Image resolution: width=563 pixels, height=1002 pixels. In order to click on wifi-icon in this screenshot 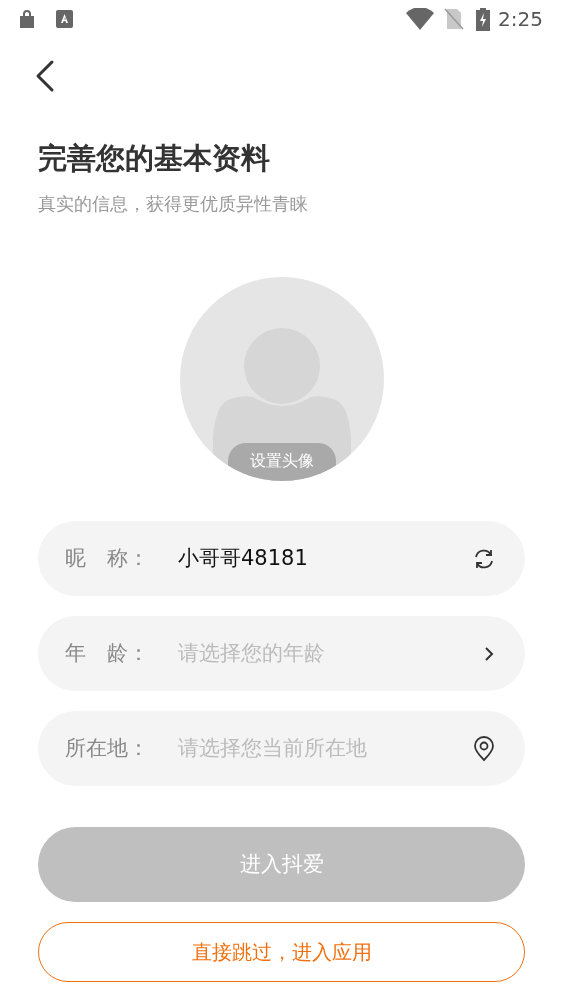, I will do `click(420, 19)`.